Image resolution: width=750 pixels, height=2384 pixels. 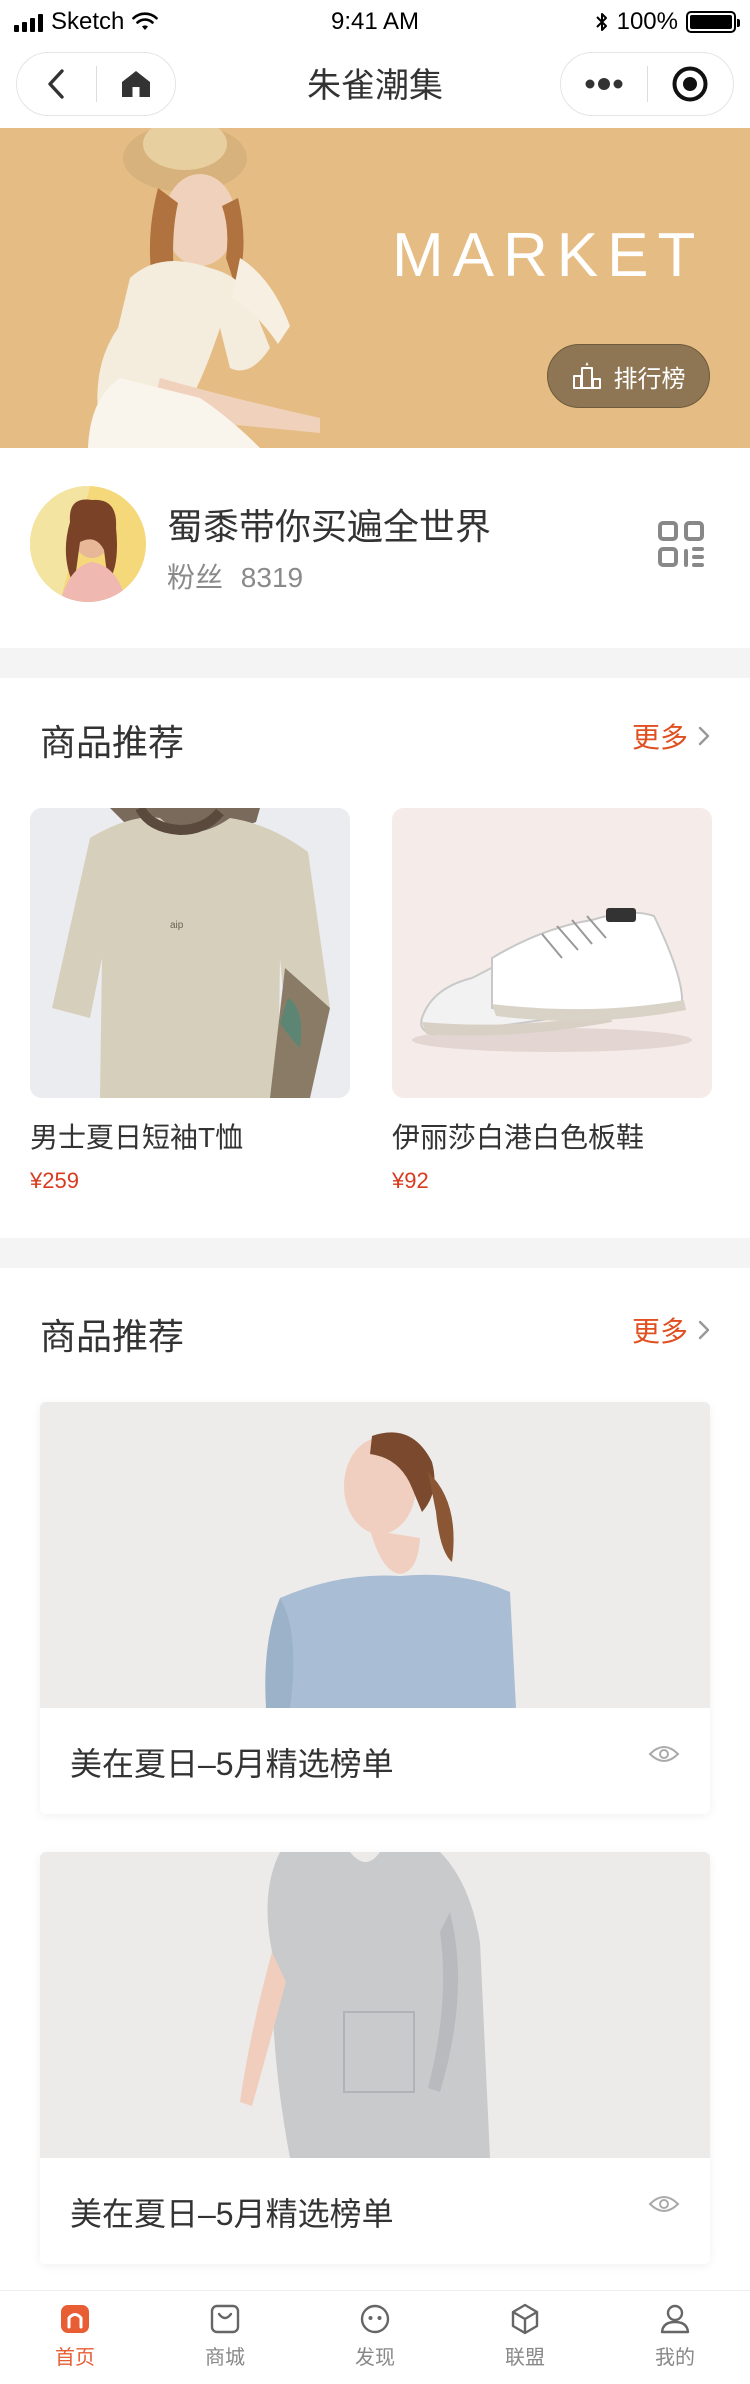 I want to click on tab-shop: 商城, so click(x=225, y=2337).